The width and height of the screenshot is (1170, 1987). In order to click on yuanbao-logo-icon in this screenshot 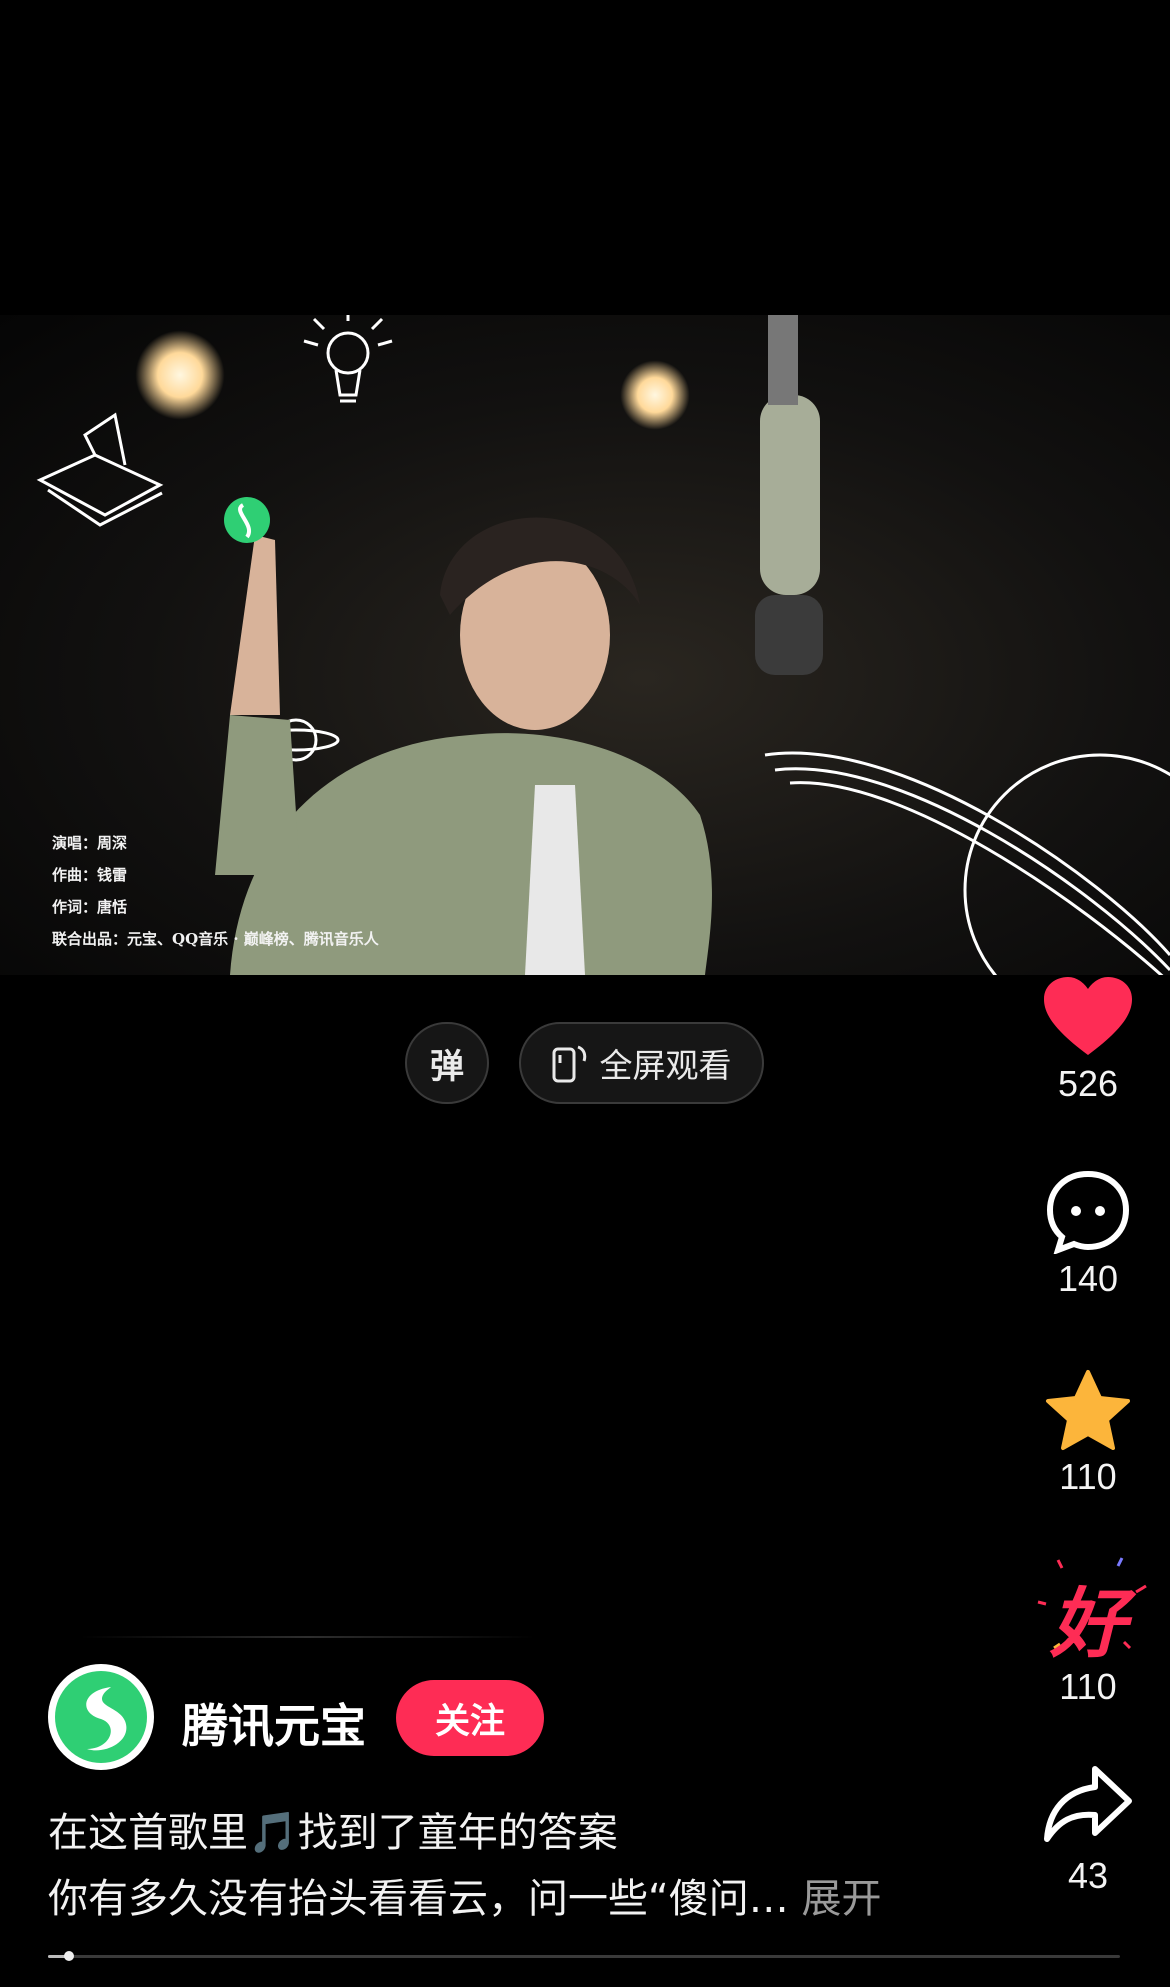, I will do `click(101, 1717)`.